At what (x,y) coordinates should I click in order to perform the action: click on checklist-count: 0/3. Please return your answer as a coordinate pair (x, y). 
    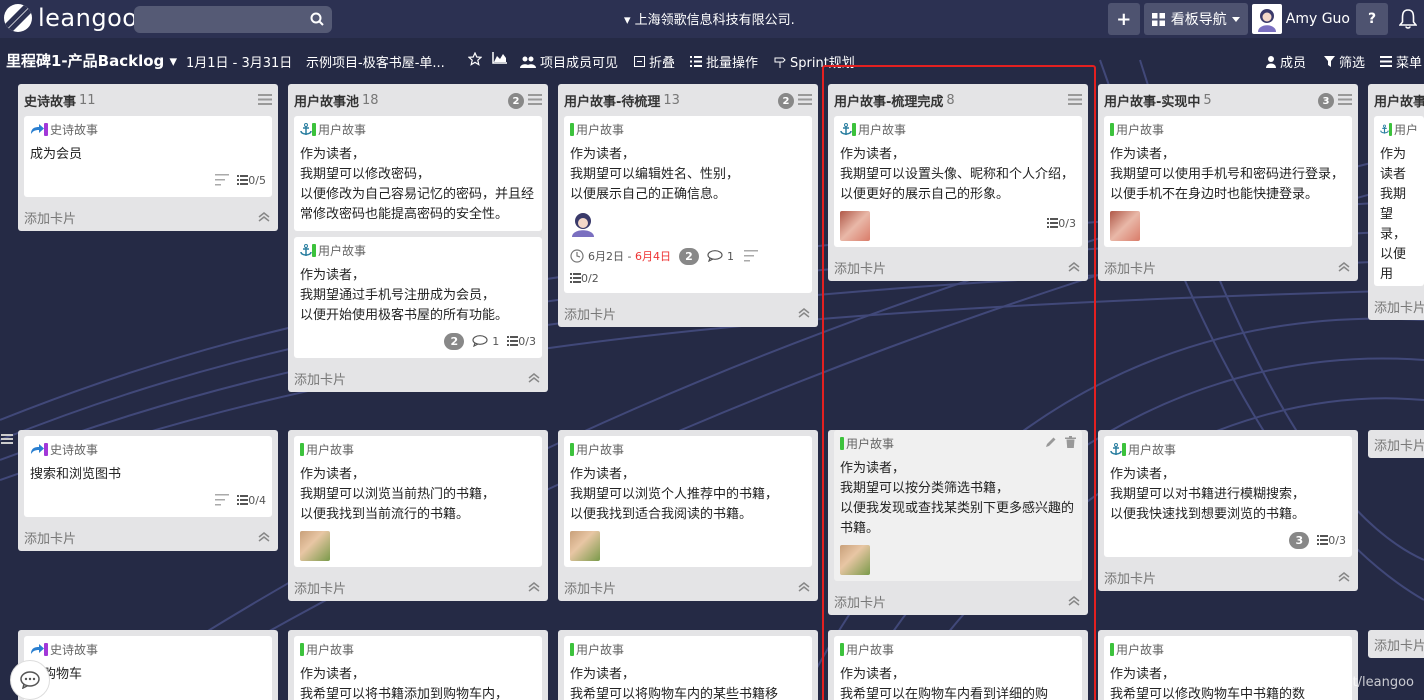
    Looking at the image, I should click on (527, 341).